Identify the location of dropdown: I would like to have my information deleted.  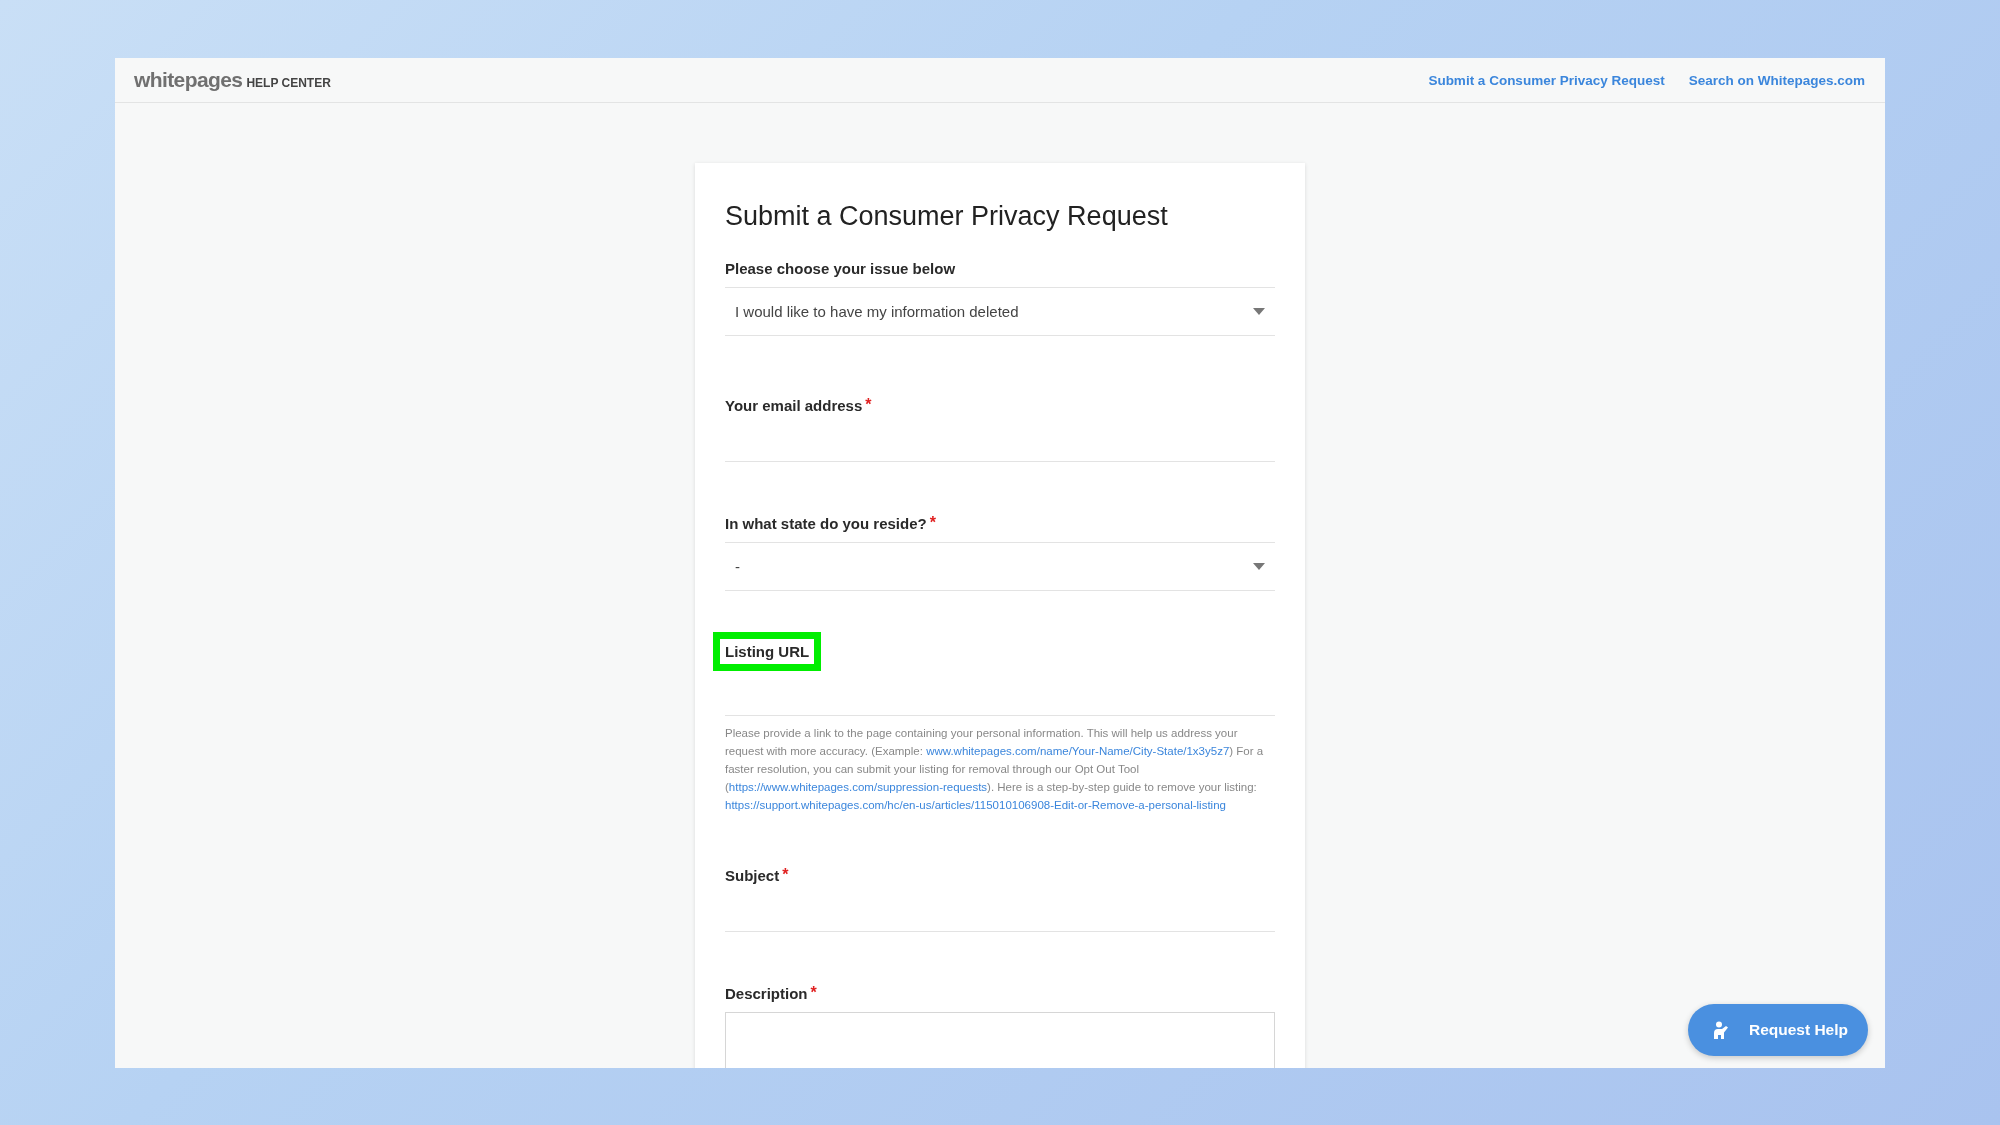
(1000, 311).